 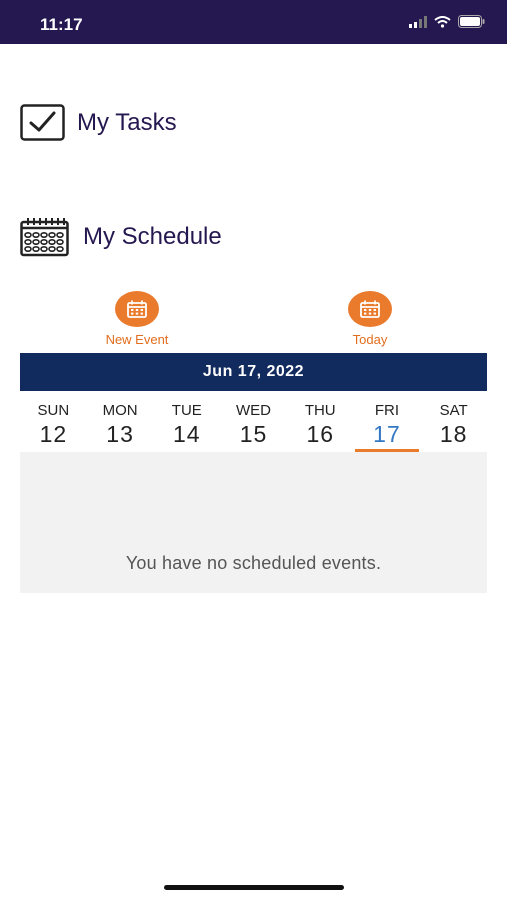 I want to click on day-name: WED, so click(x=254, y=410).